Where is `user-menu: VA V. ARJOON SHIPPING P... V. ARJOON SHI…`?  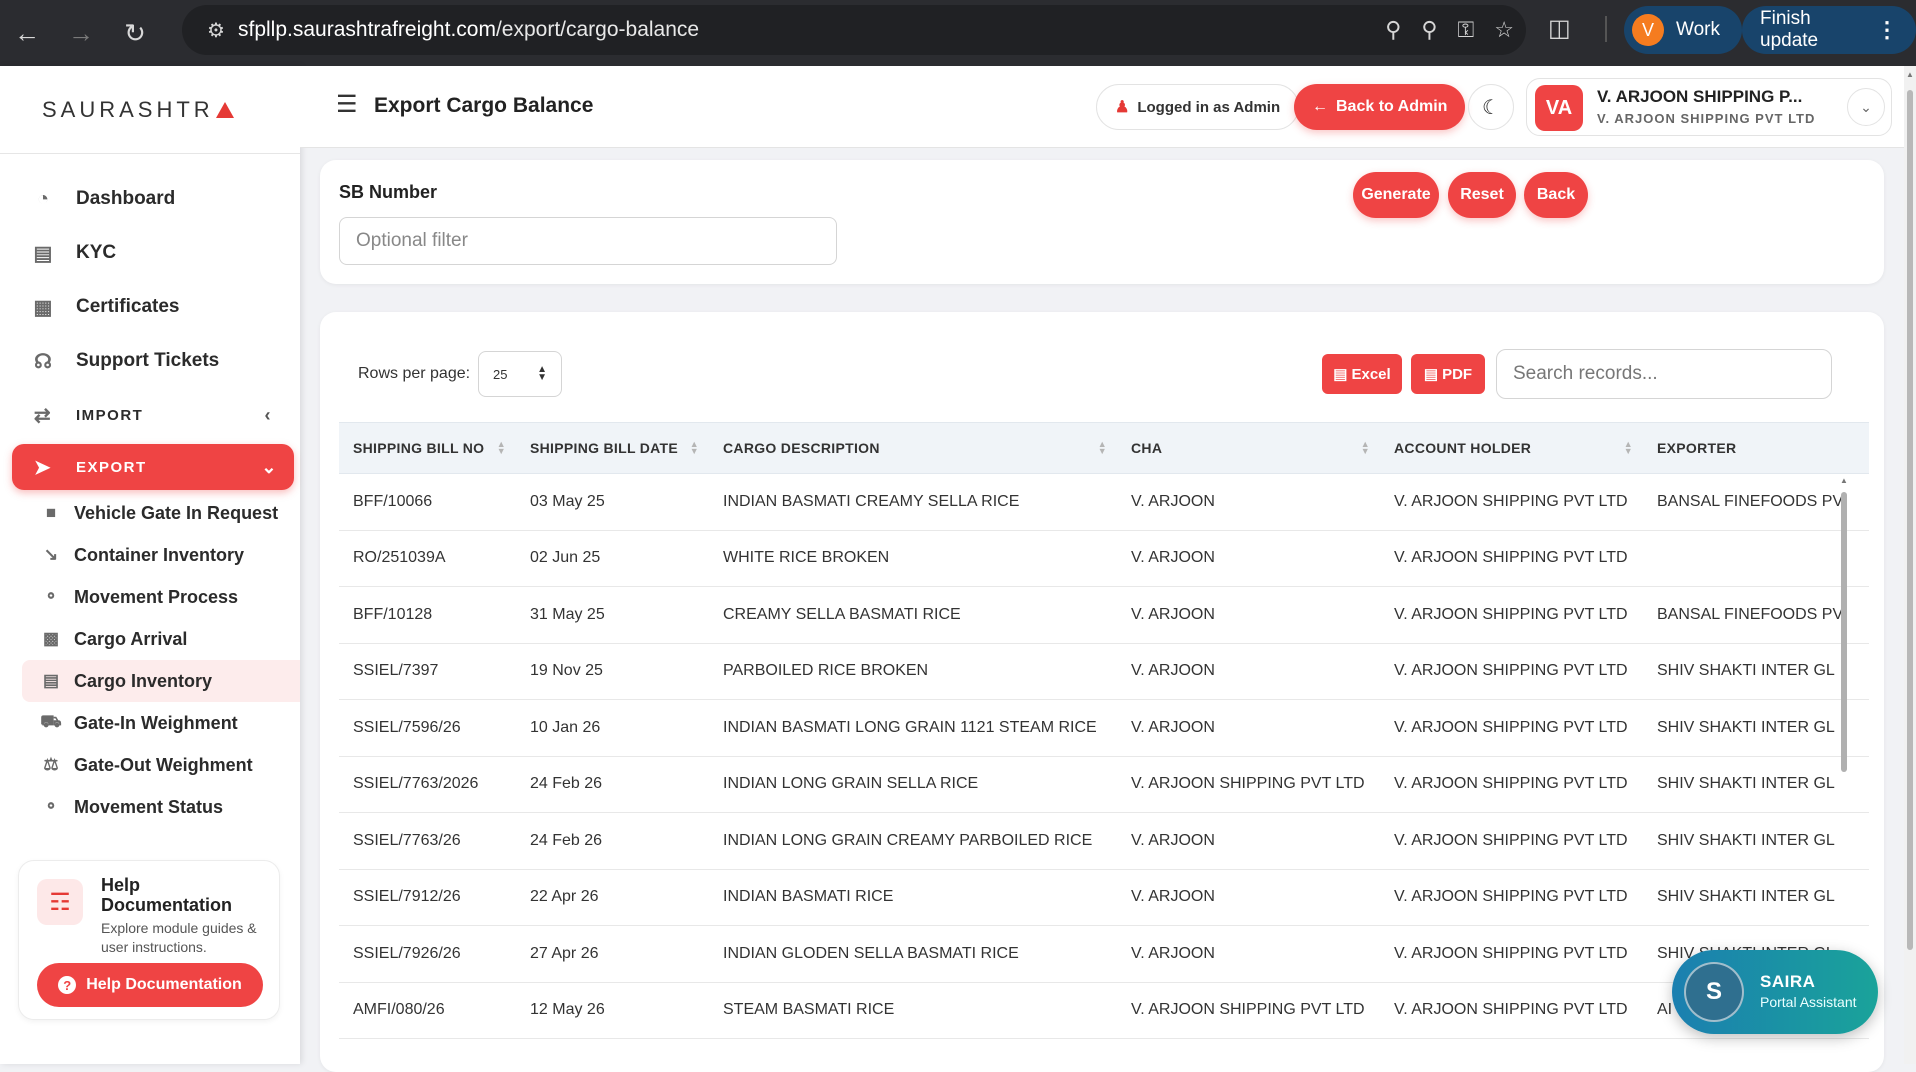
user-menu: VA V. ARJOON SHIPPING P... V. ARJOON SHI… is located at coordinates (1709, 107).